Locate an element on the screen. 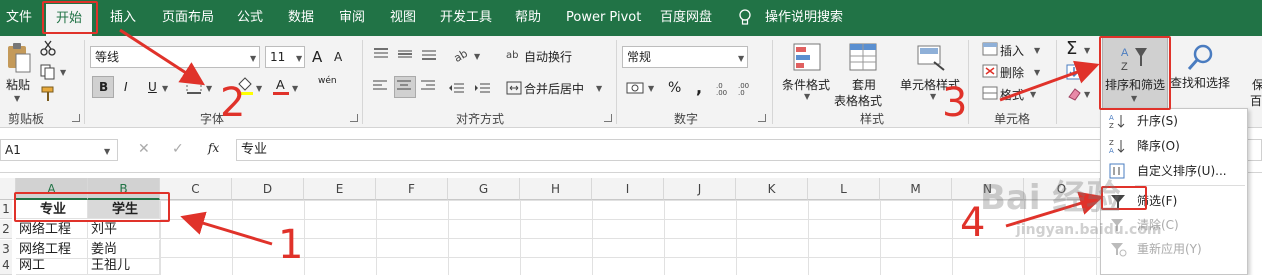 The height and width of the screenshot is (275, 1262). annotation-number-1: 1 is located at coordinates (291, 245).